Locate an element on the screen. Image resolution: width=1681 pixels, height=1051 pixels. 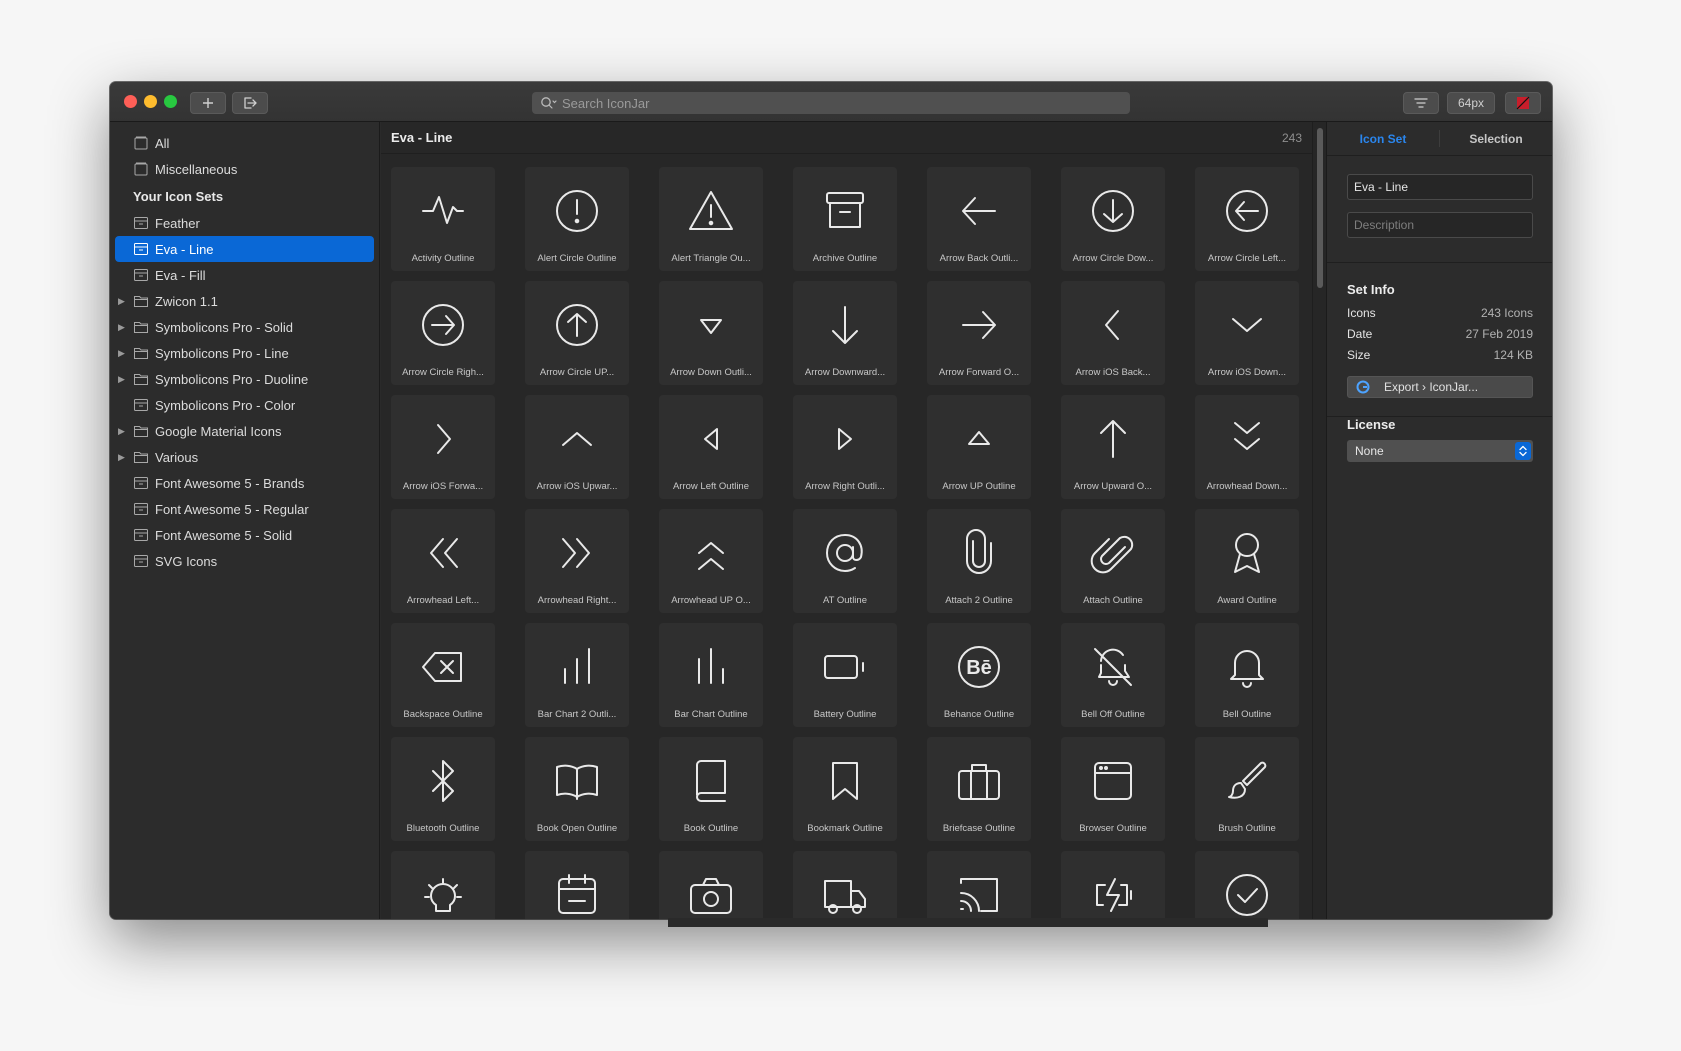
icon-tile: Brush Outline is located at coordinates (1247, 789).